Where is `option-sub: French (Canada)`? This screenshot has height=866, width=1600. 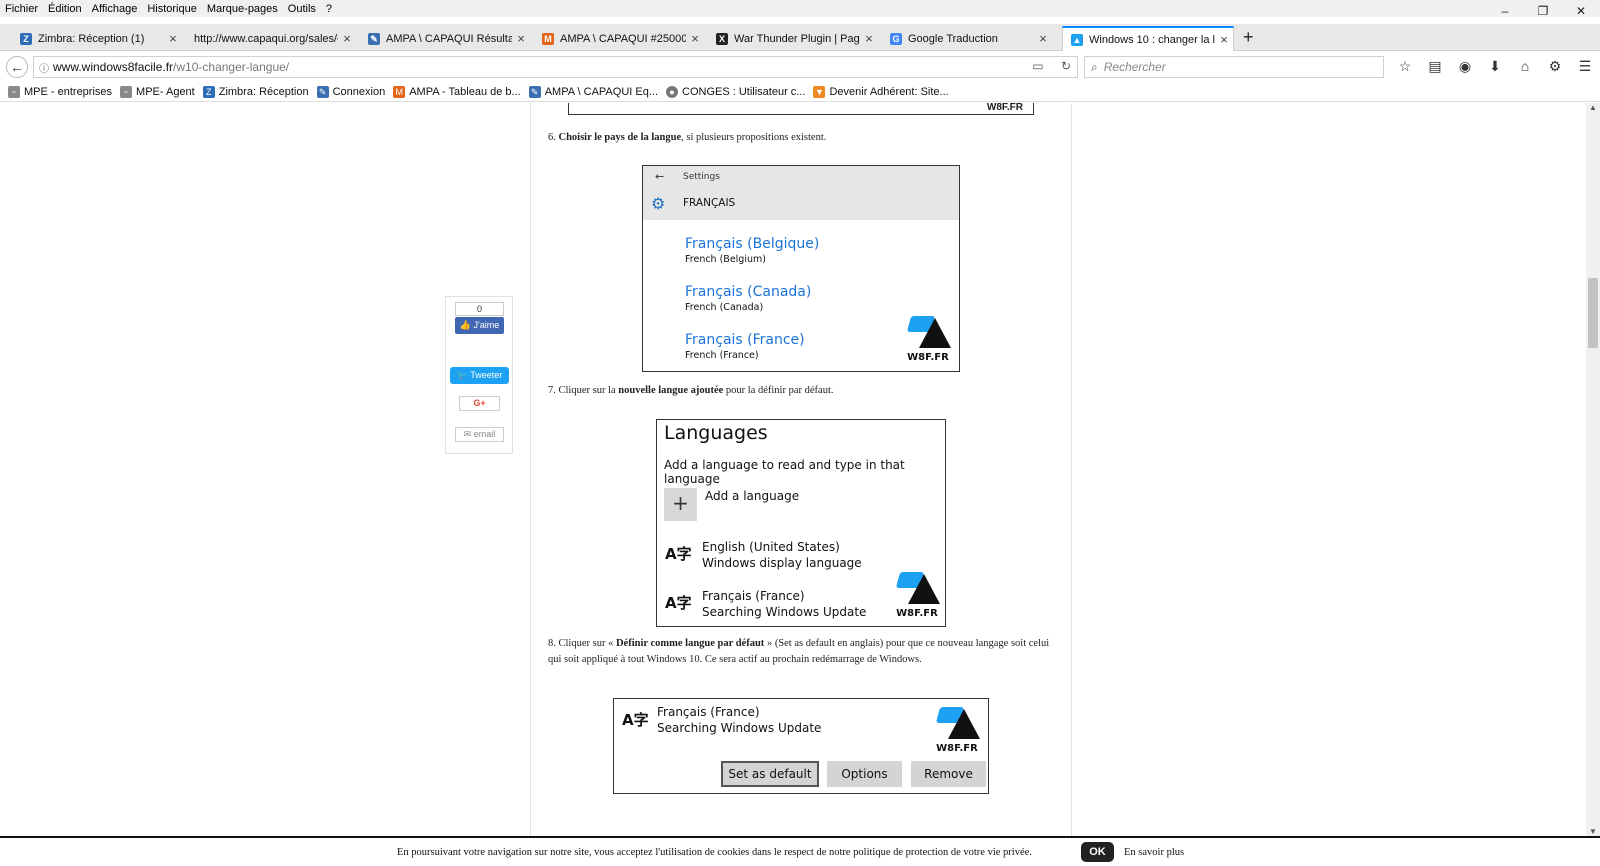 option-sub: French (Canada) is located at coordinates (724, 307).